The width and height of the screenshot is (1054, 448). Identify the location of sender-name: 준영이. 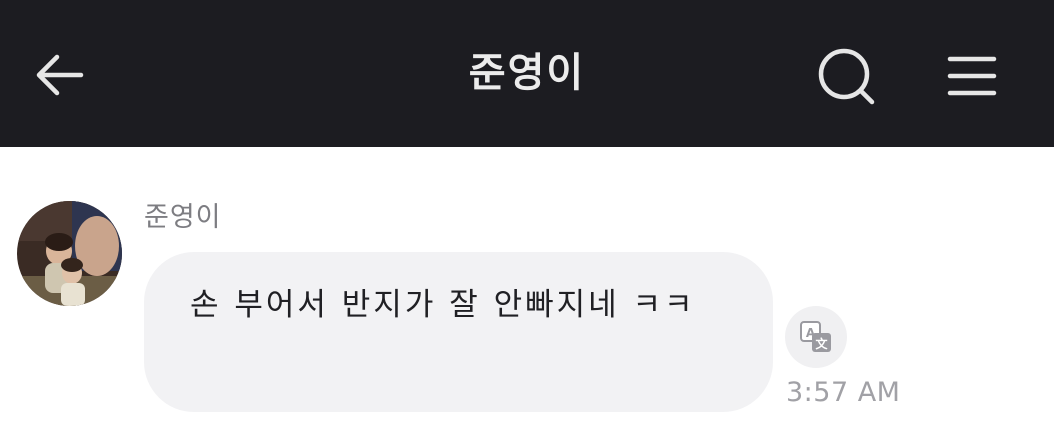
(183, 217).